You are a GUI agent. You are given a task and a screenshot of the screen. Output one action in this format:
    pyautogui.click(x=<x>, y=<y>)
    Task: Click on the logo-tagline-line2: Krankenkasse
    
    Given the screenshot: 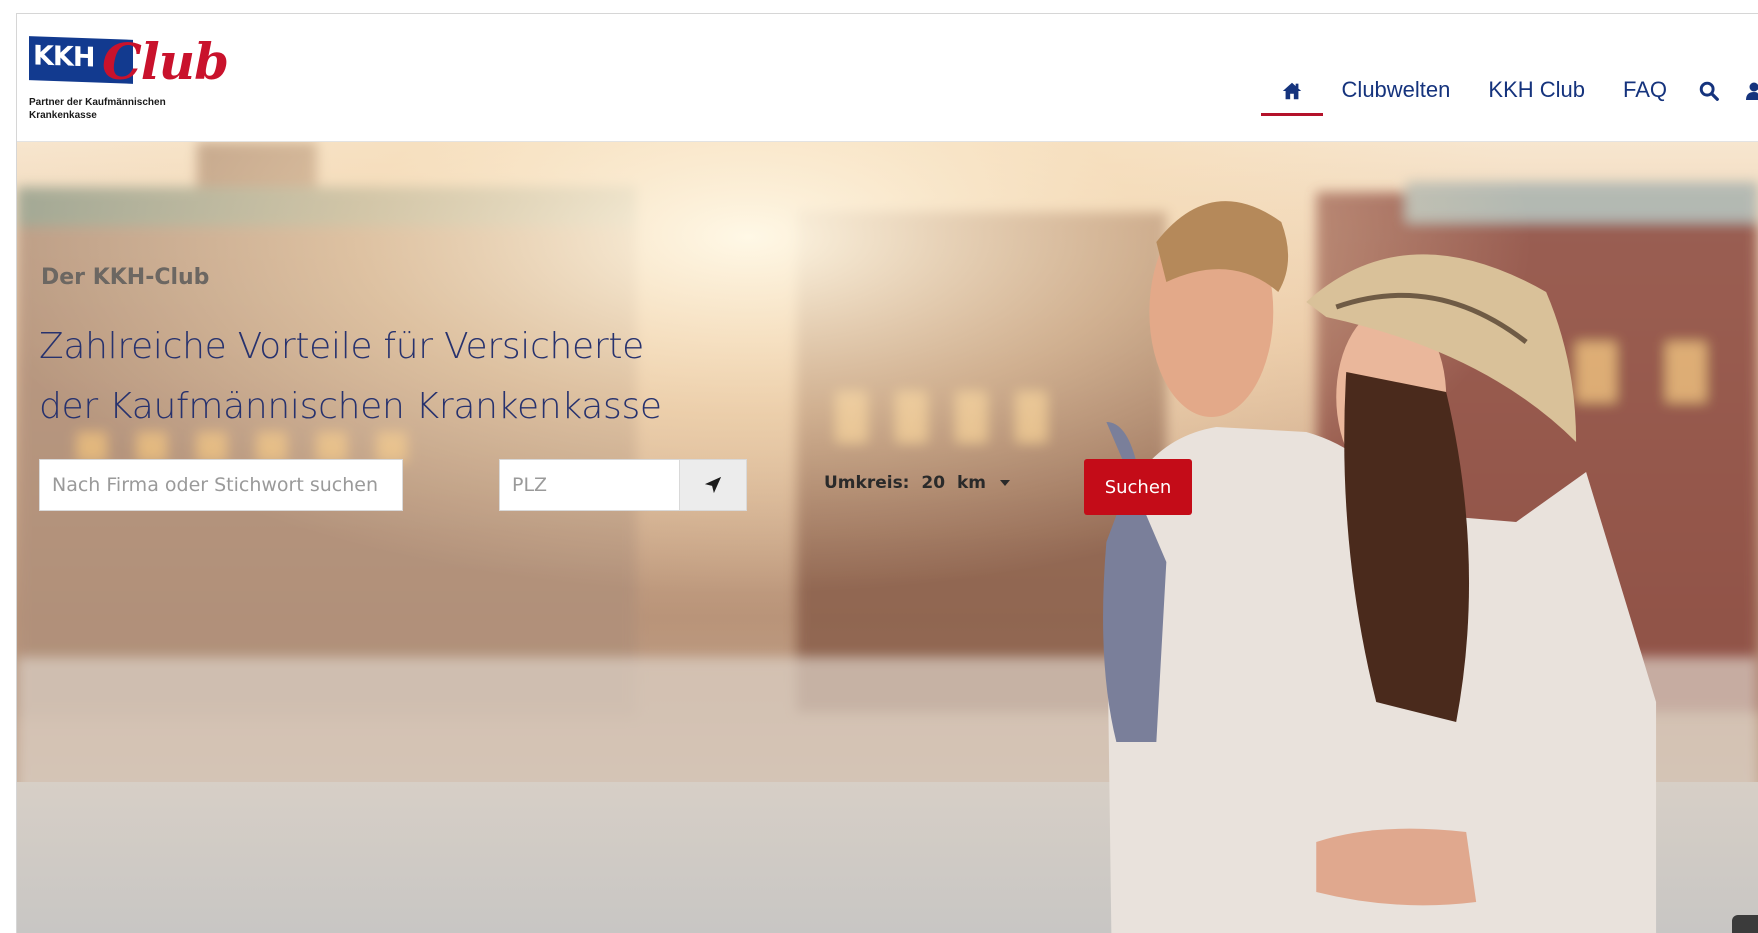 What is the action you would take?
    pyautogui.click(x=63, y=115)
    